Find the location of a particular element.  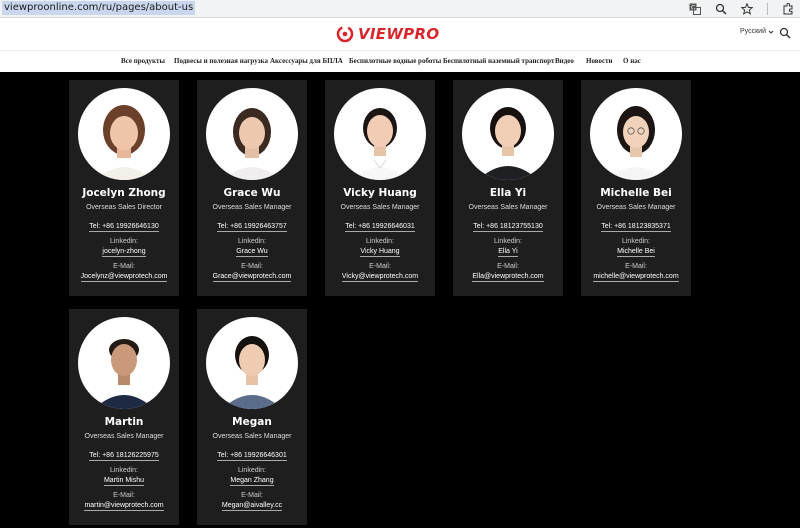

member-phone: Tel: +86 19926646130 is located at coordinates (124, 227).